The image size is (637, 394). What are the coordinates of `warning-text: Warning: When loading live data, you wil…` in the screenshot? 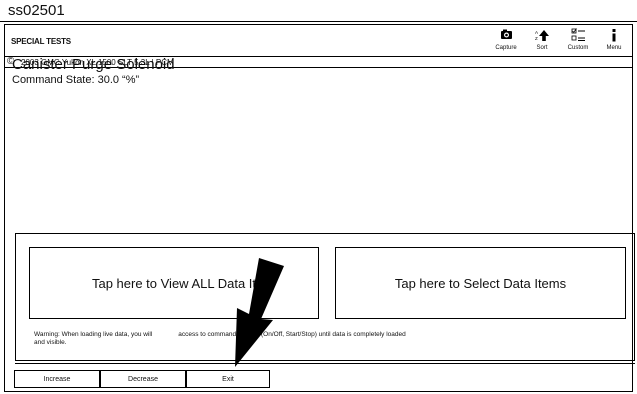 It's located at (314, 339).